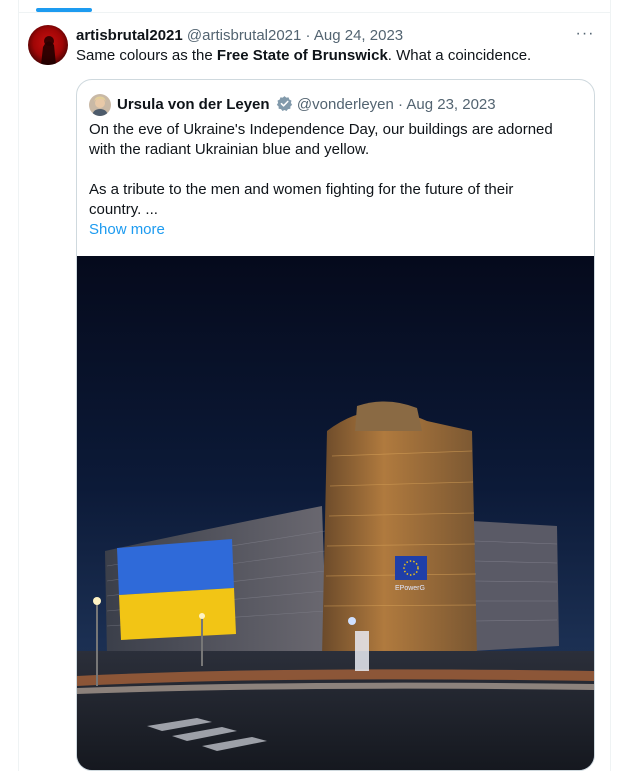  What do you see at coordinates (244, 35) in the screenshot?
I see `author-handle: @artisbrutal2021` at bounding box center [244, 35].